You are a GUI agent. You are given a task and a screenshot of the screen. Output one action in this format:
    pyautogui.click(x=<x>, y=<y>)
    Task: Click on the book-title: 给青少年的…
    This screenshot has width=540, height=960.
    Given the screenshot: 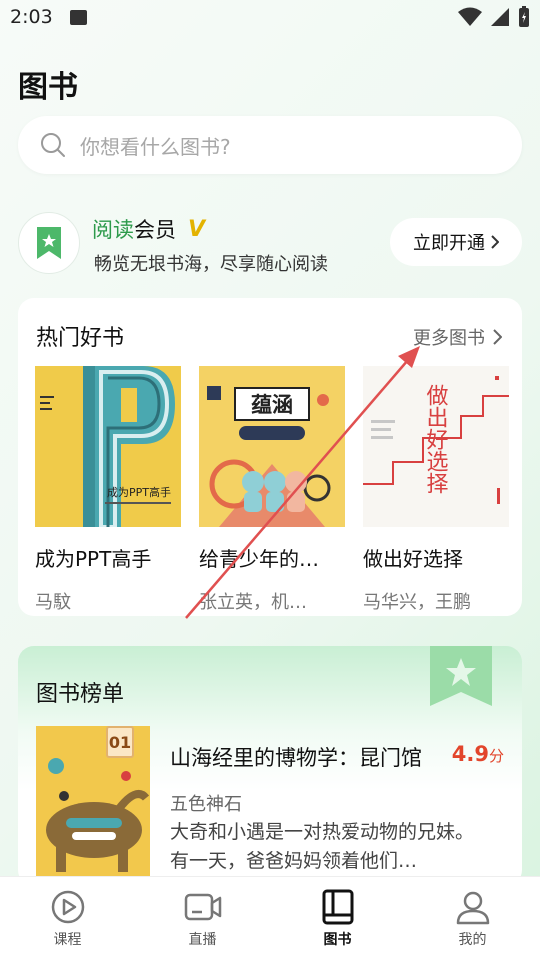 What is the action you would take?
    pyautogui.click(x=259, y=559)
    